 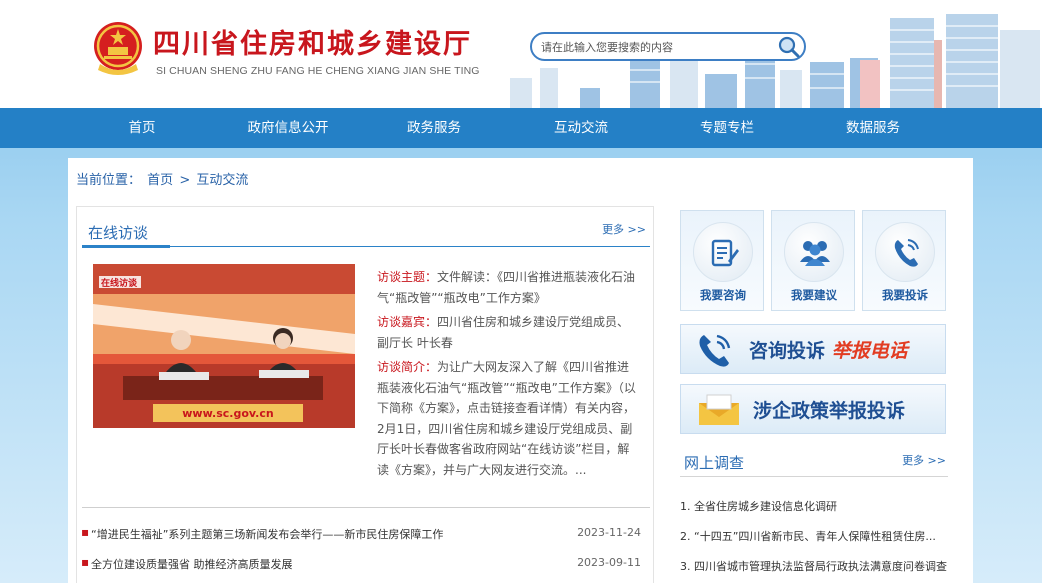 I want to click on nav-item-gov-info: 政府信息公开, so click(x=288, y=128).